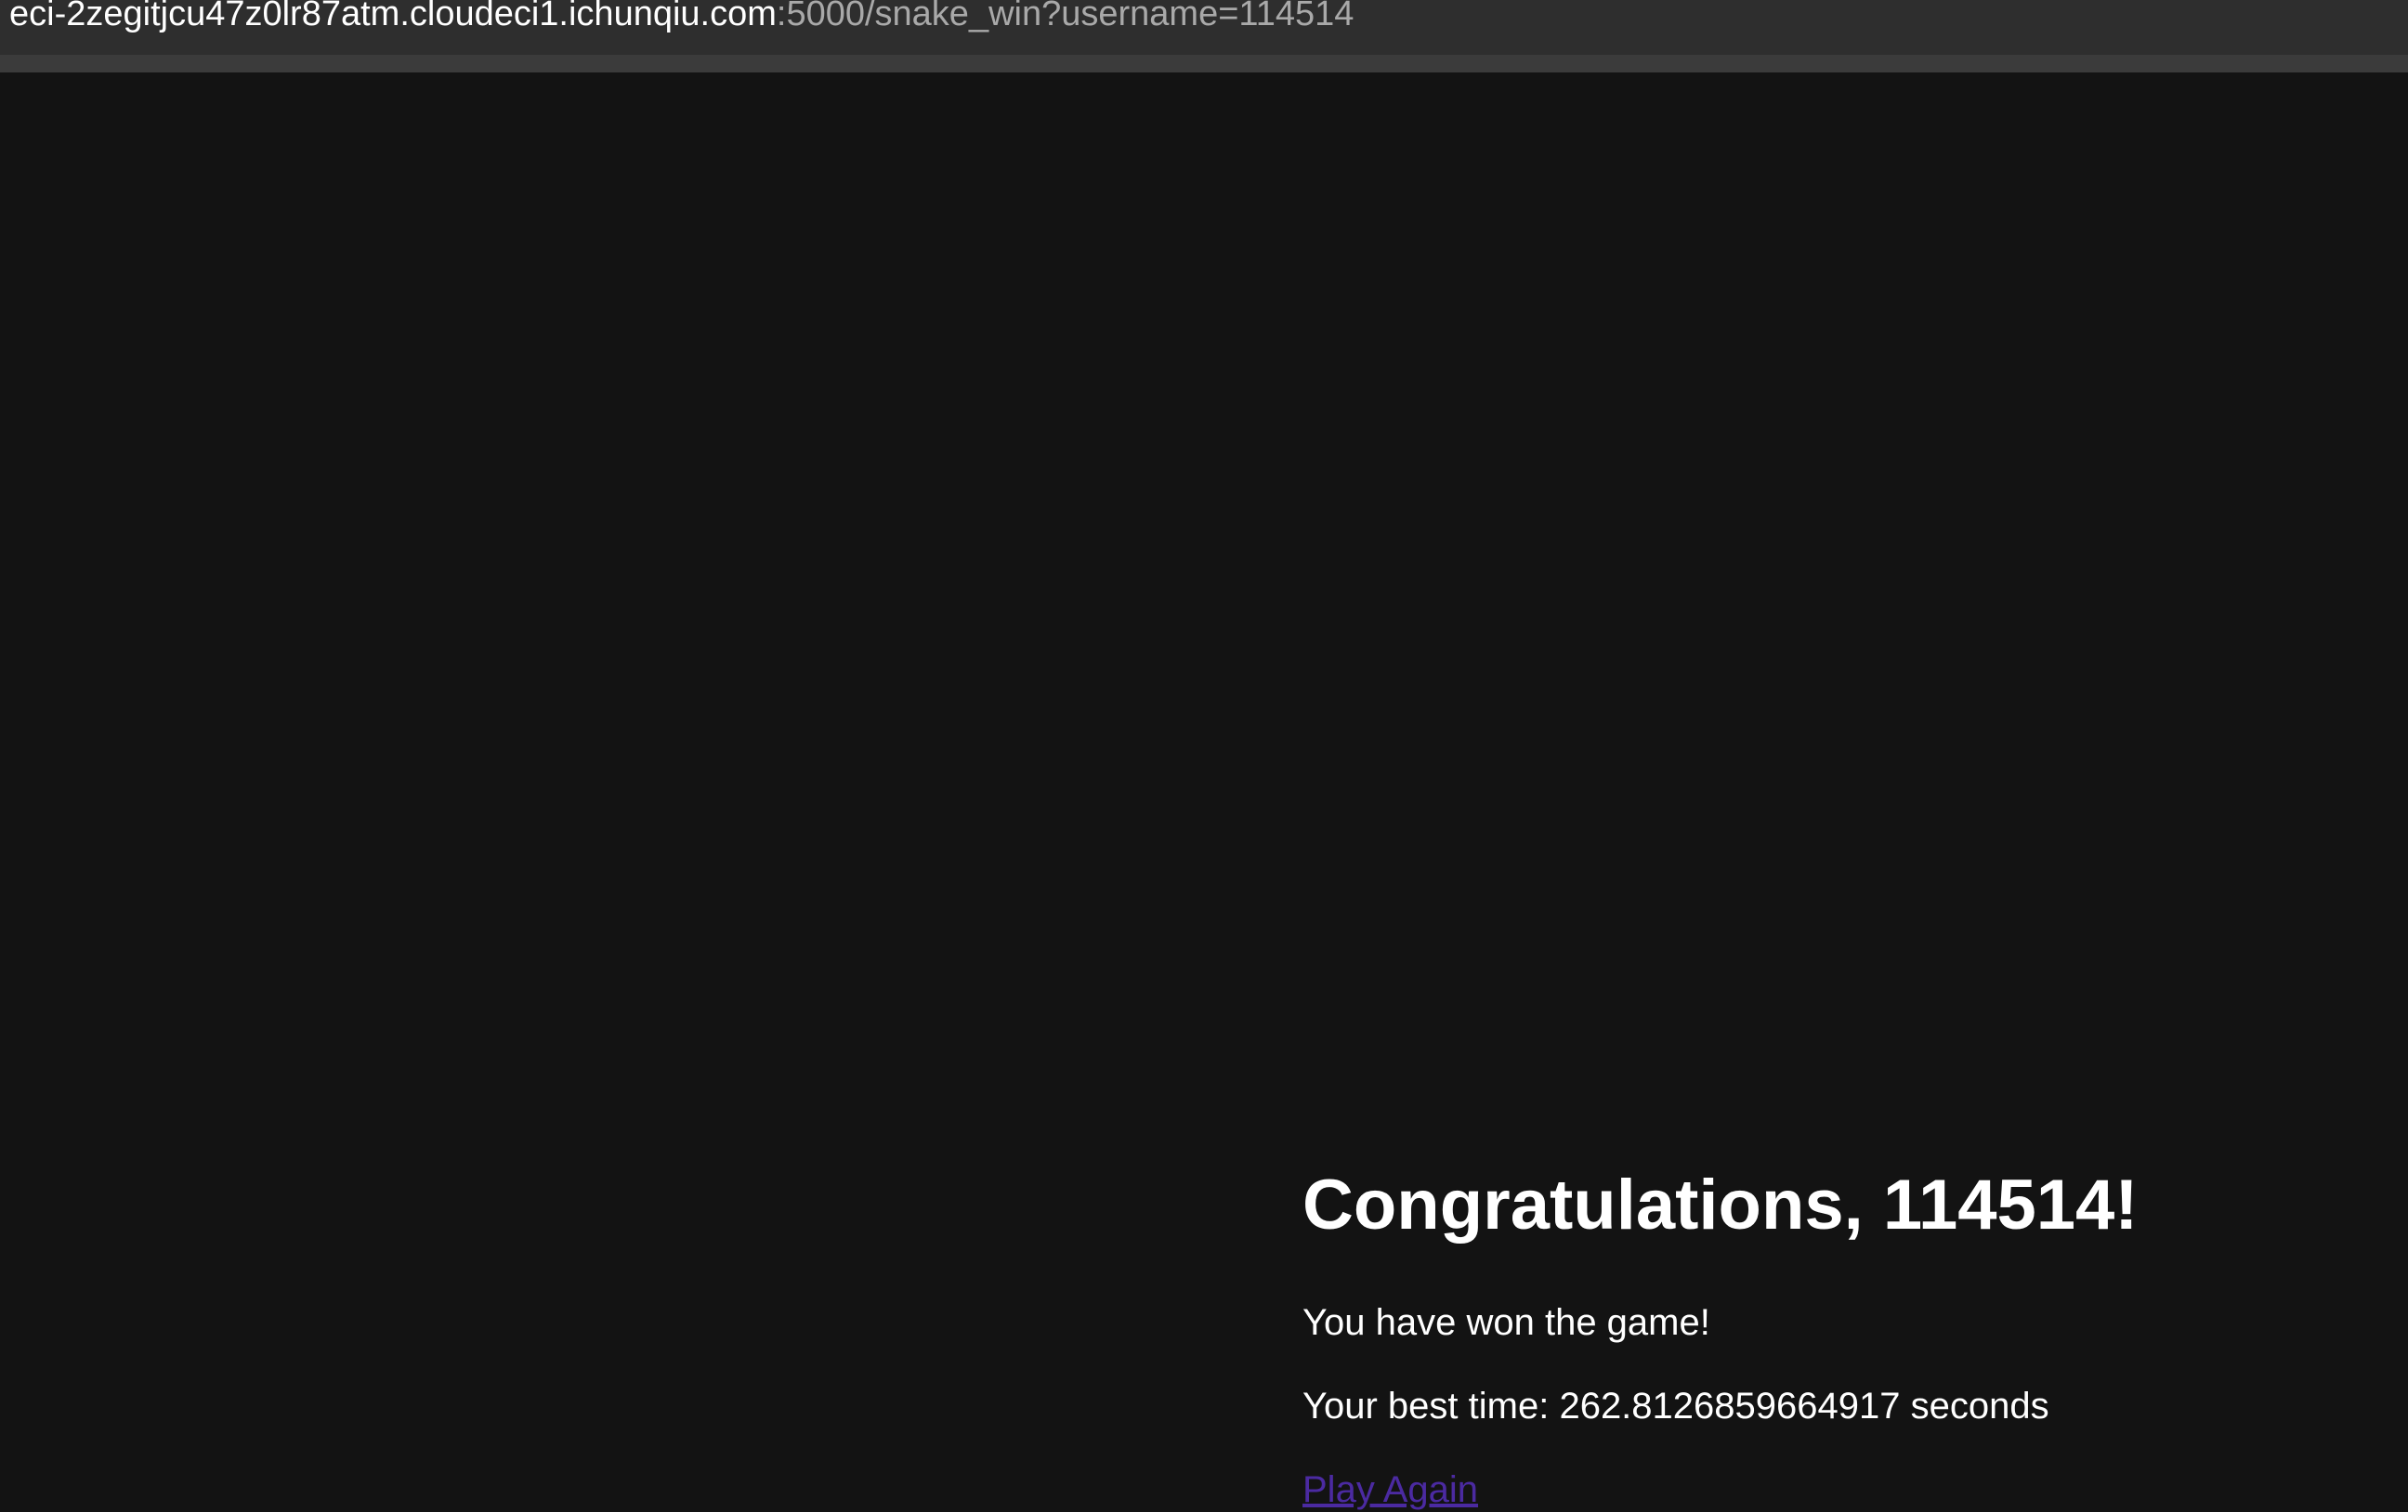 The image size is (2408, 1512). Describe the element at coordinates (1720, 1205) in the screenshot. I see `page-title: Congratulations, 114514!` at that location.